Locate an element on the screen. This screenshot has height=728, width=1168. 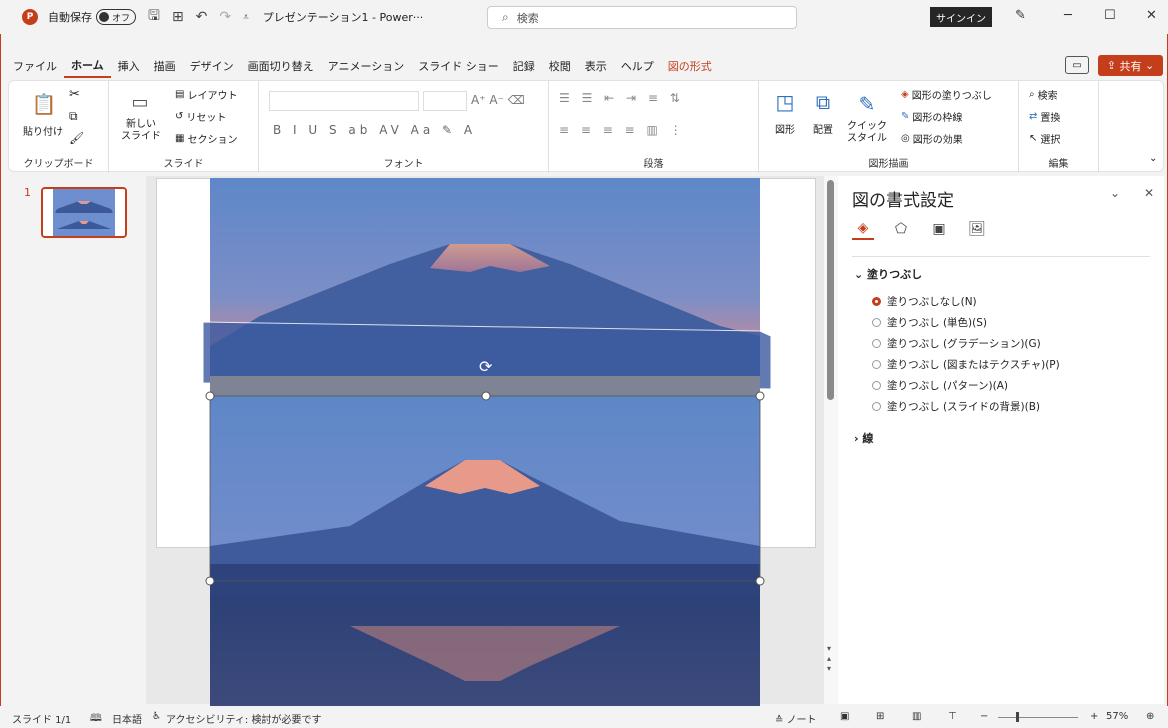
replace-button: ⇄ 置換 is located at coordinates (1044, 116).